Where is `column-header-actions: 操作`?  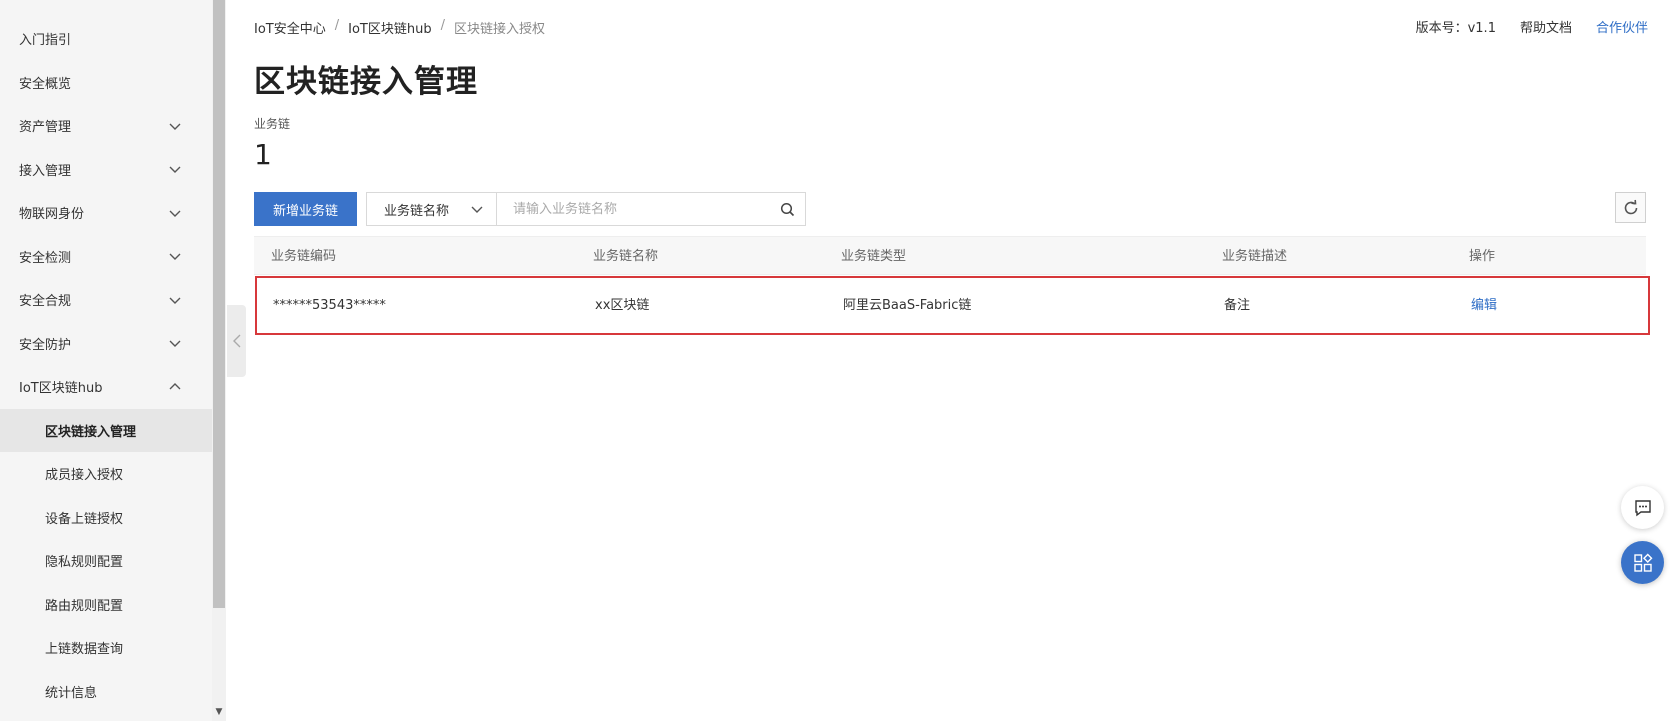
column-header-actions: 操作 is located at coordinates (1482, 256).